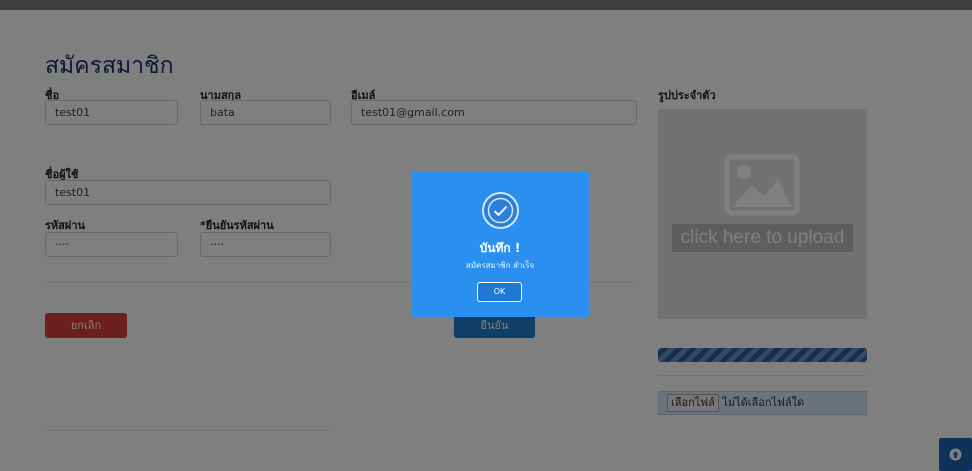 The image size is (972, 471). I want to click on check-circle-icon, so click(500, 210).